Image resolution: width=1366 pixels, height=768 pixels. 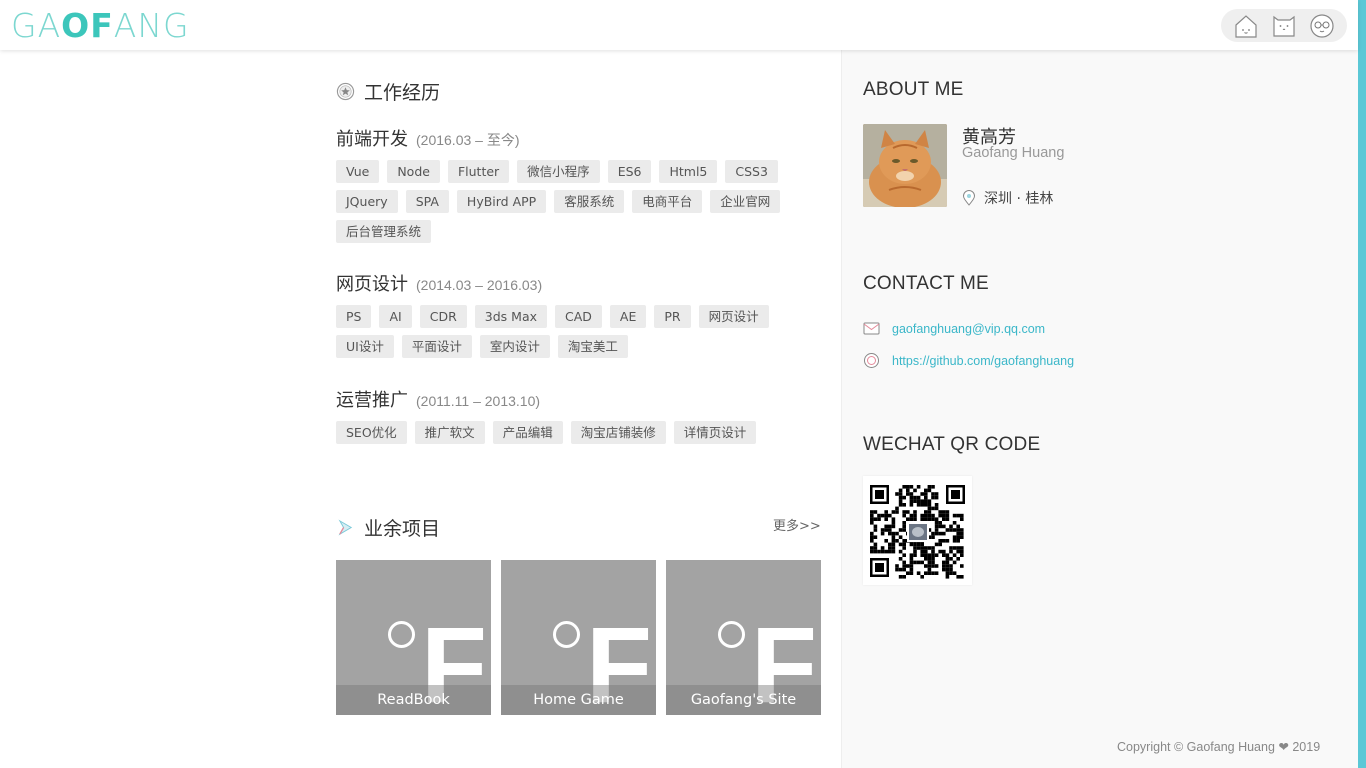 What do you see at coordinates (628, 316) in the screenshot?
I see `skill-tag: AE` at bounding box center [628, 316].